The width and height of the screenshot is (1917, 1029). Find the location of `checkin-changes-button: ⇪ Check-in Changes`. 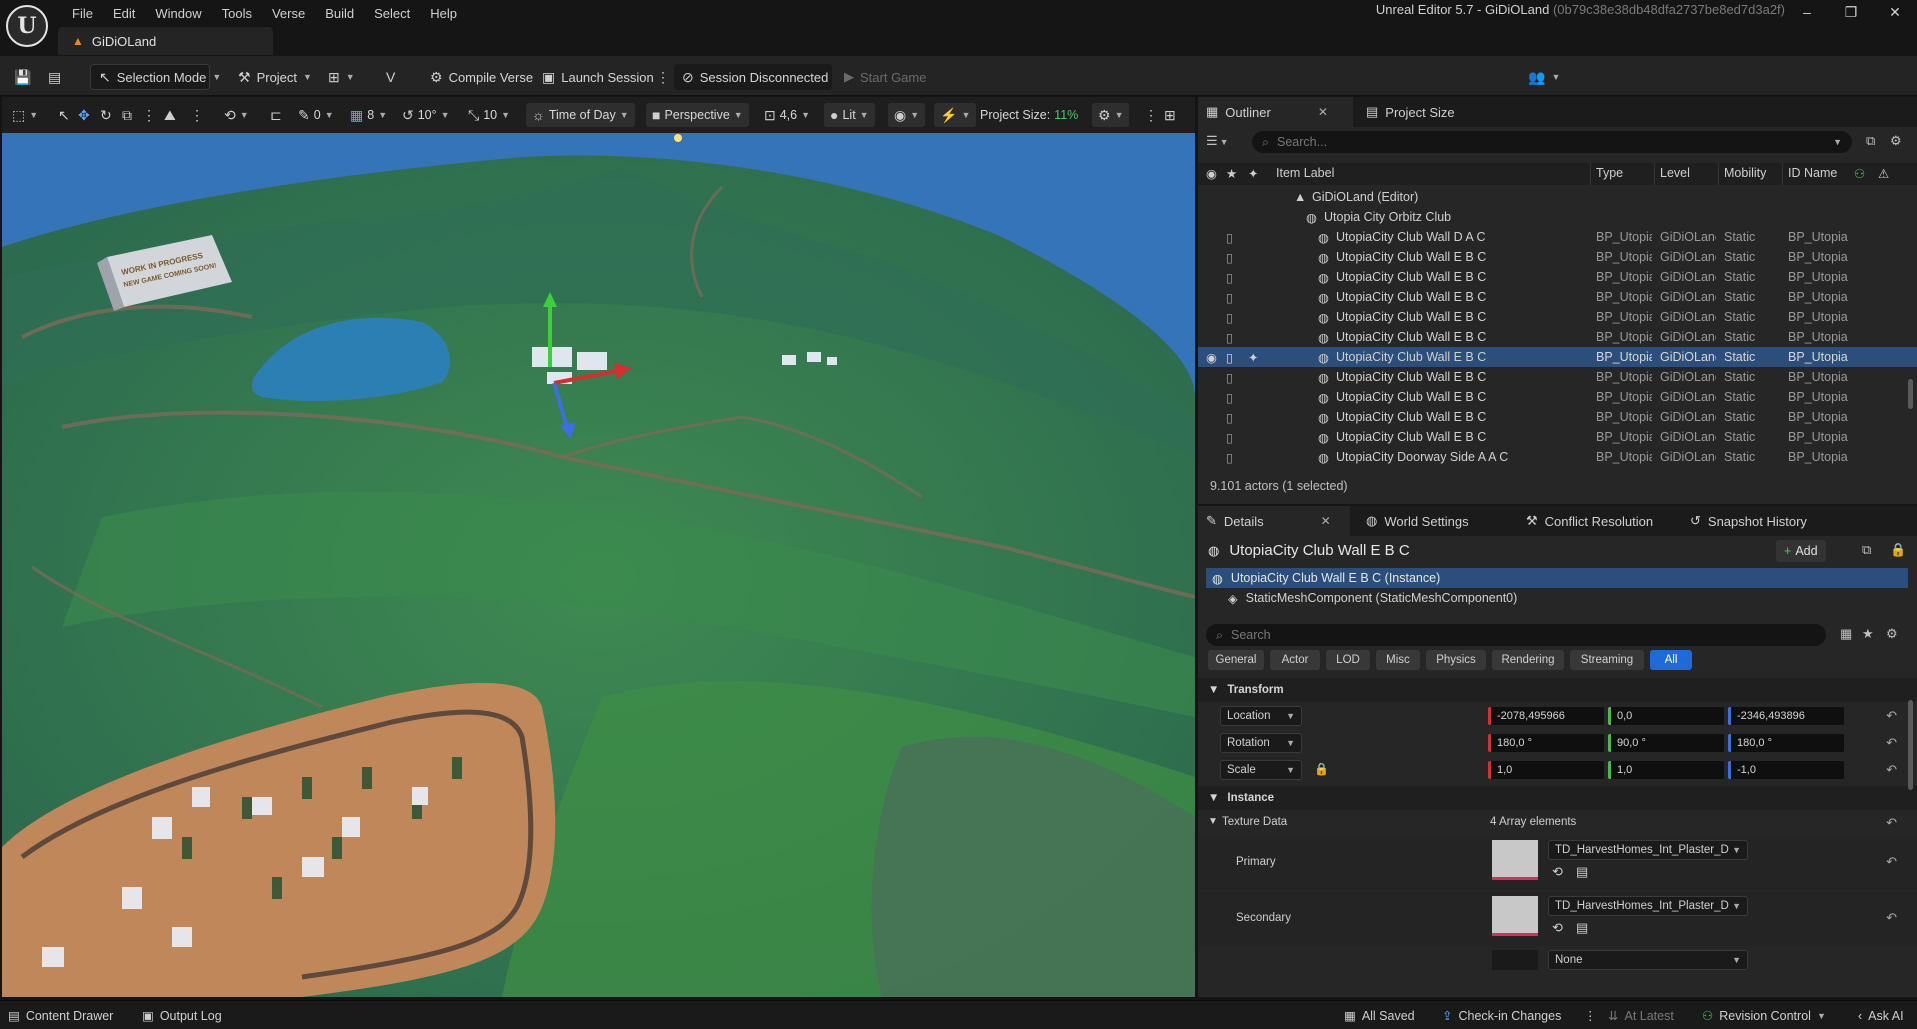

checkin-changes-button: ⇪ Check-in Changes is located at coordinates (1501, 1015).